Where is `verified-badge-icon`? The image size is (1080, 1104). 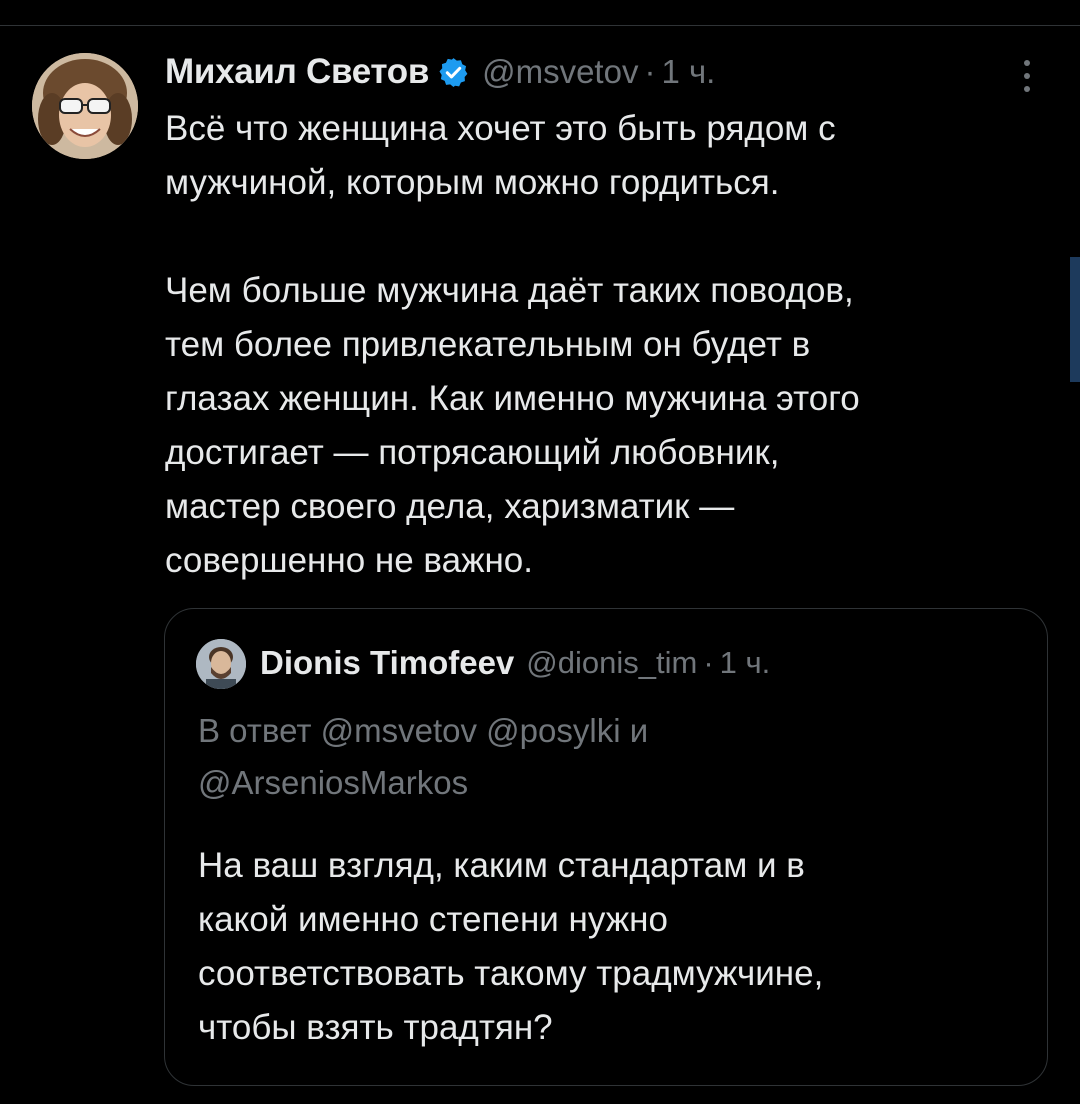
verified-badge-icon is located at coordinates (453, 72).